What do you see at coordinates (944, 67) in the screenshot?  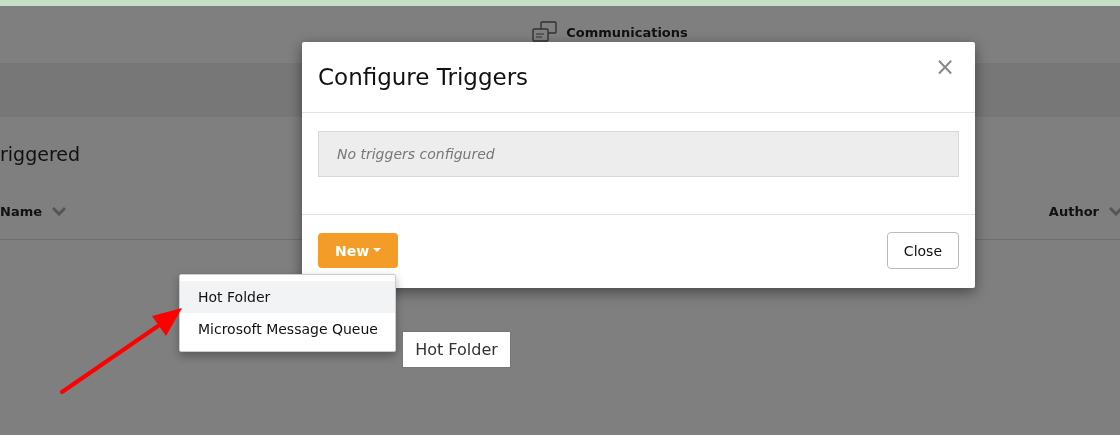 I see `close-button: ×` at bounding box center [944, 67].